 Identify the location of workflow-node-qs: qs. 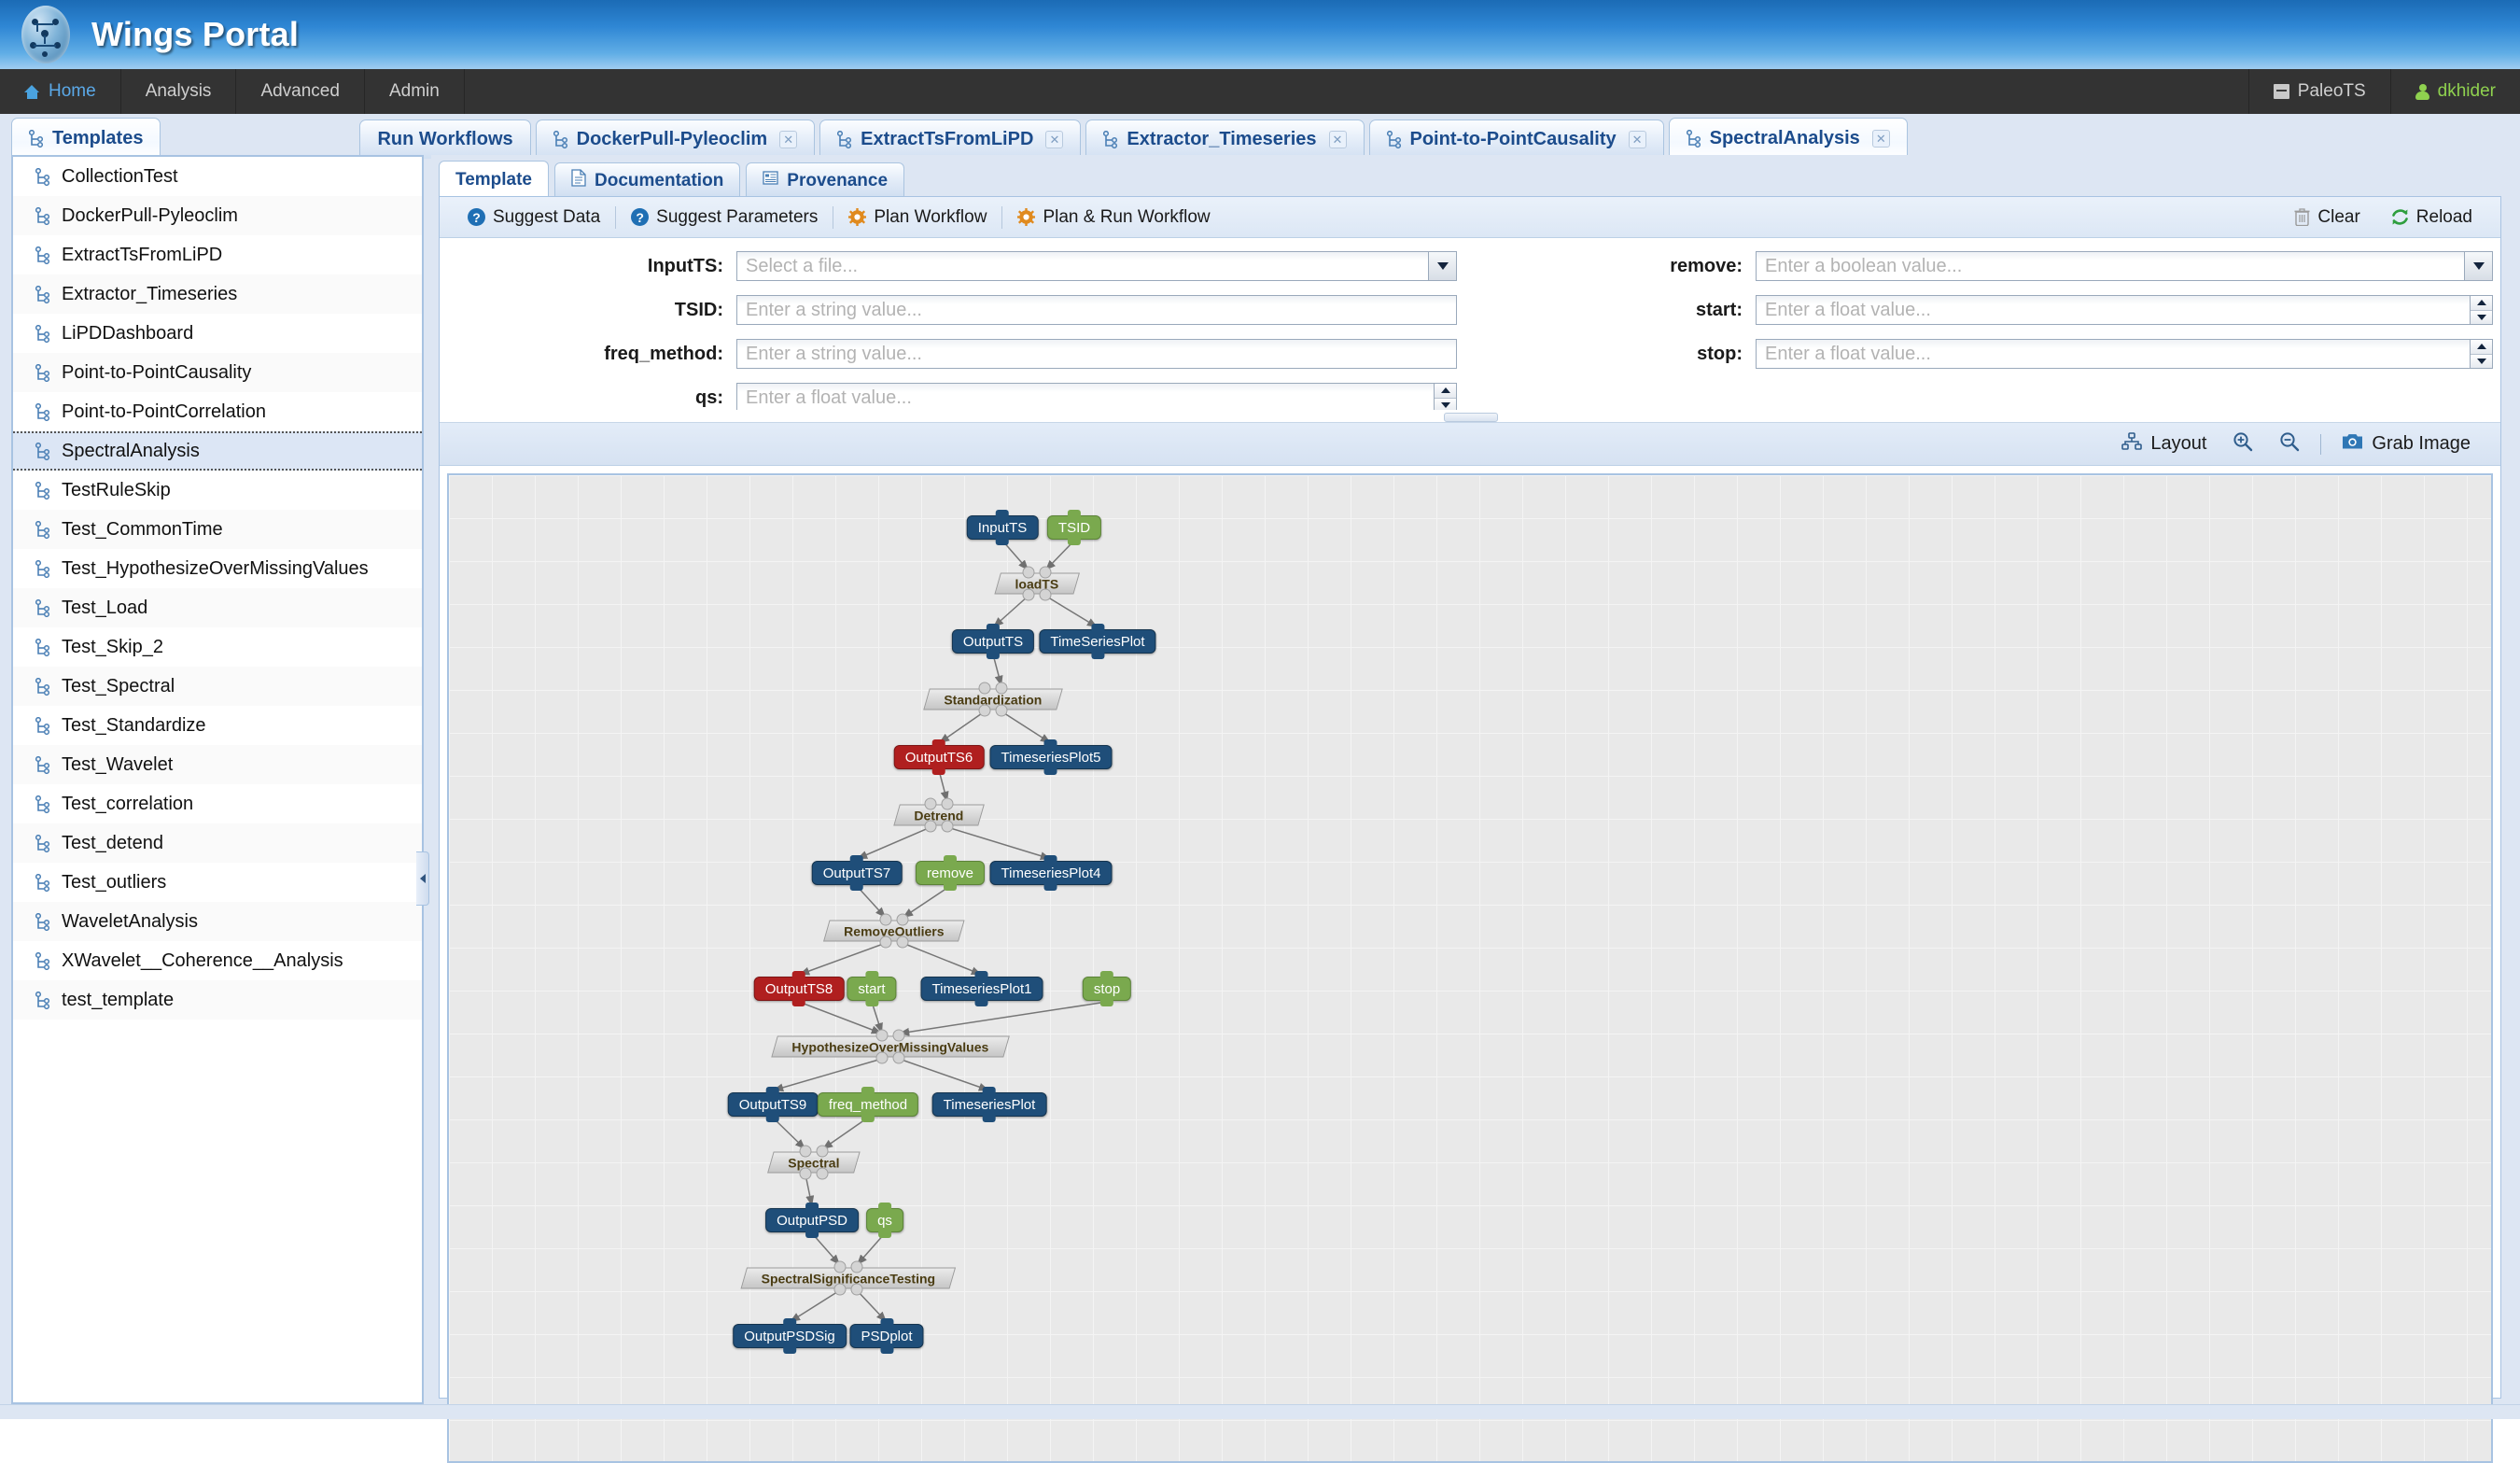
(884, 1220).